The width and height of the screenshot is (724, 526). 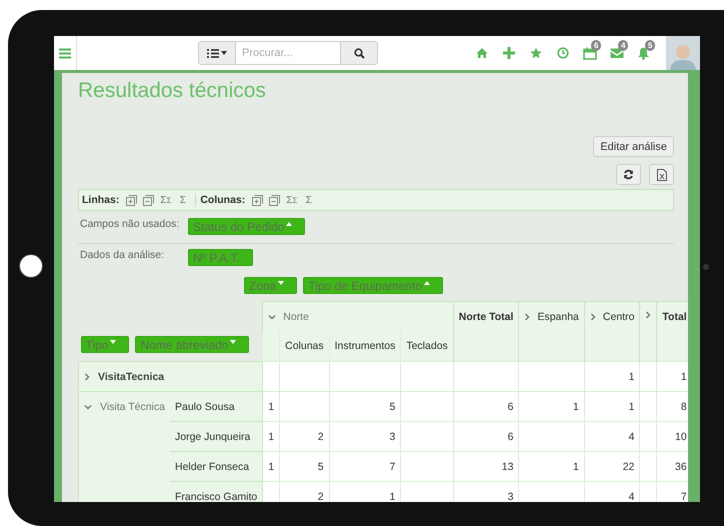 I want to click on row-header: VisitaTecnica, so click(x=170, y=377).